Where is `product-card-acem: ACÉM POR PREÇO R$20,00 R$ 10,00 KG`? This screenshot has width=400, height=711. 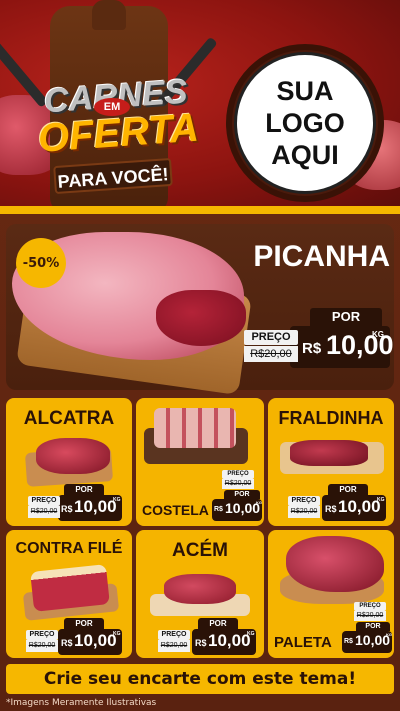
product-card-acem: ACÉM POR PREÇO R$20,00 R$ 10,00 KG is located at coordinates (200, 594).